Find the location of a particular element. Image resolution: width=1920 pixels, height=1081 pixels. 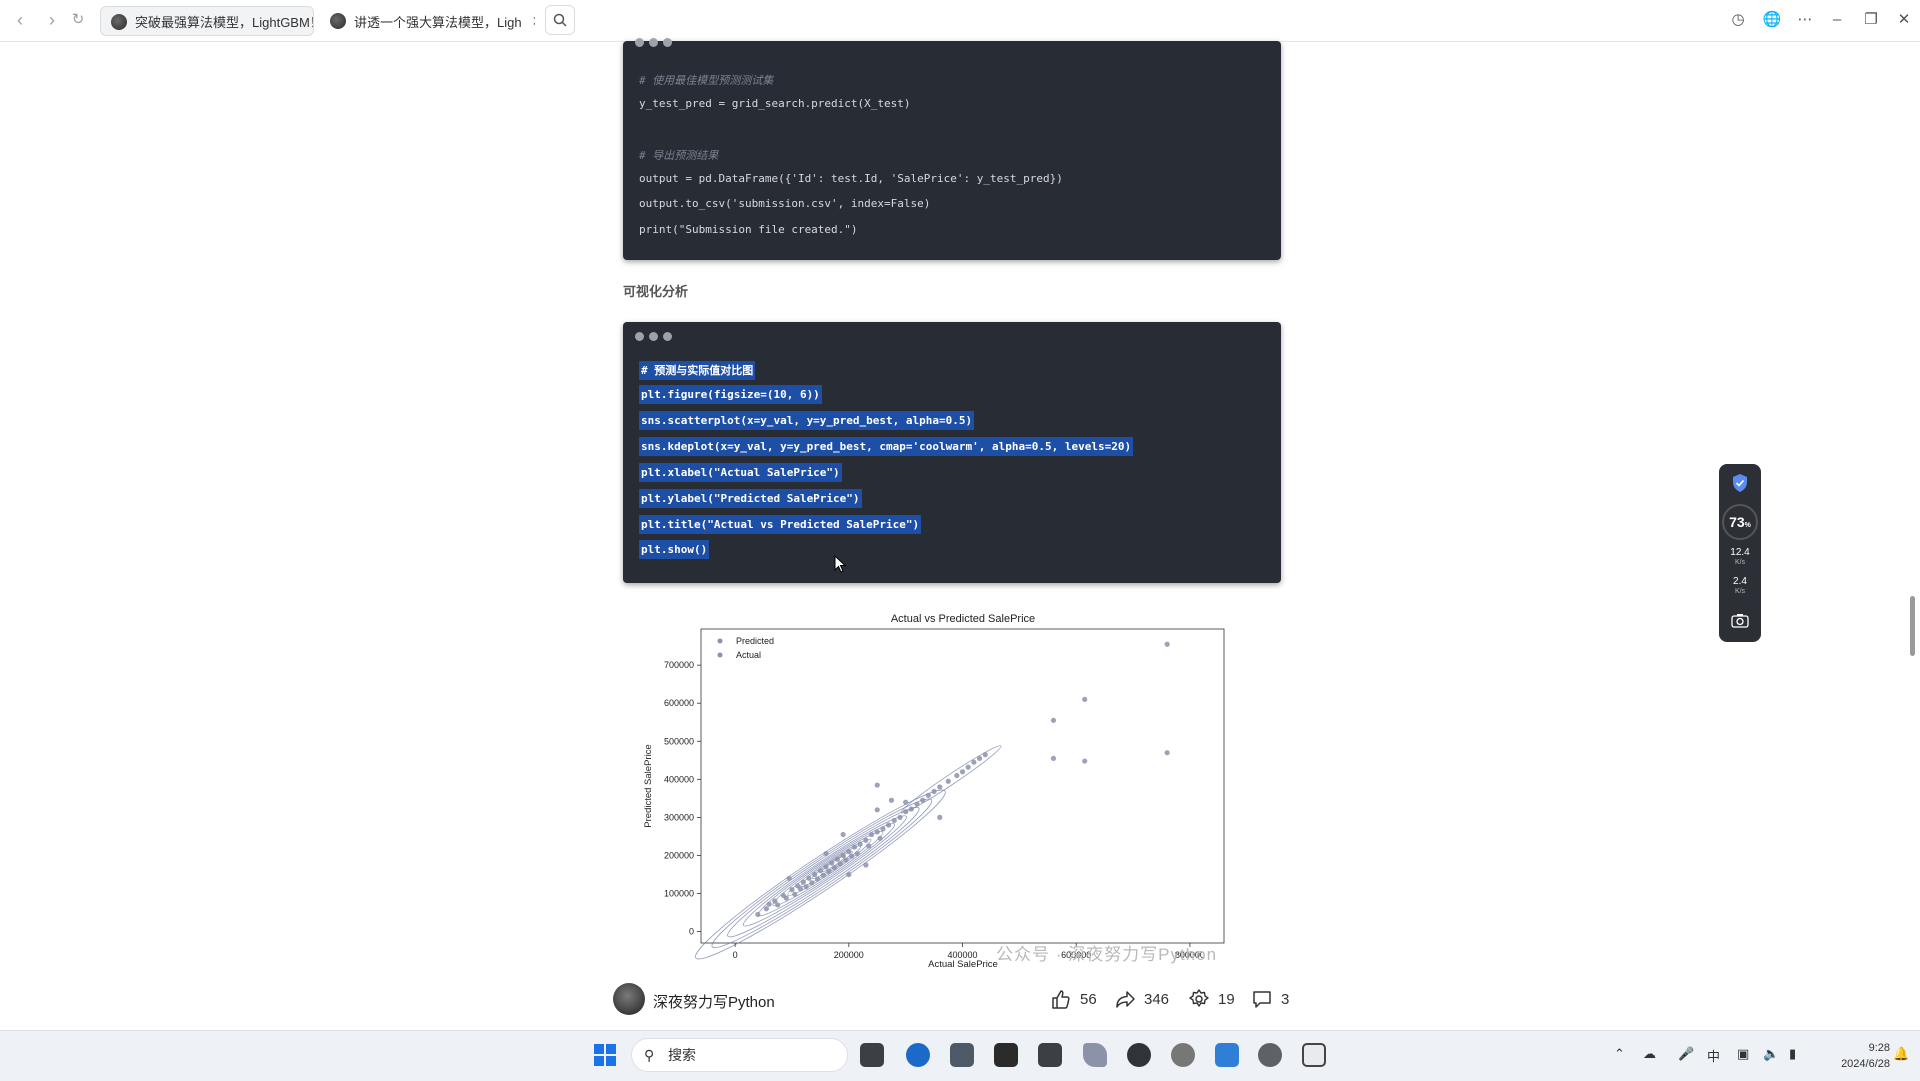

volume-icon: 🔈 is located at coordinates (1771, 1054).